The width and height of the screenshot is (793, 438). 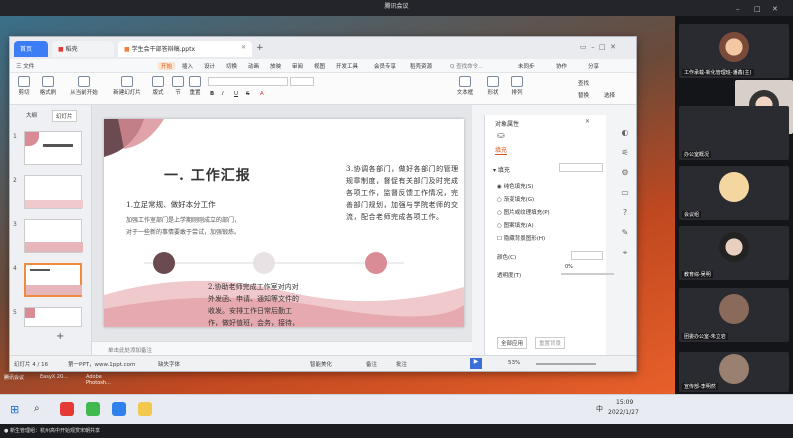 I want to click on bold-button: B, so click(x=212, y=94).